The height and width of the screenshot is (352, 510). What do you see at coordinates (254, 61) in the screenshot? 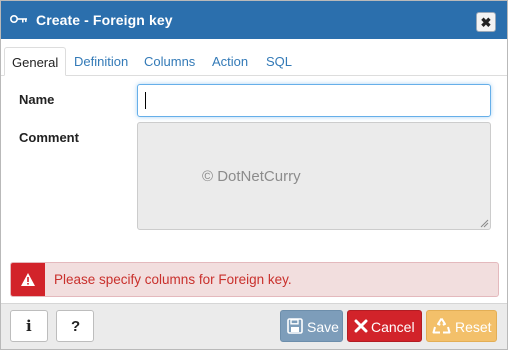
I see `tab-bar: General Definition Columns Action SQL` at bounding box center [254, 61].